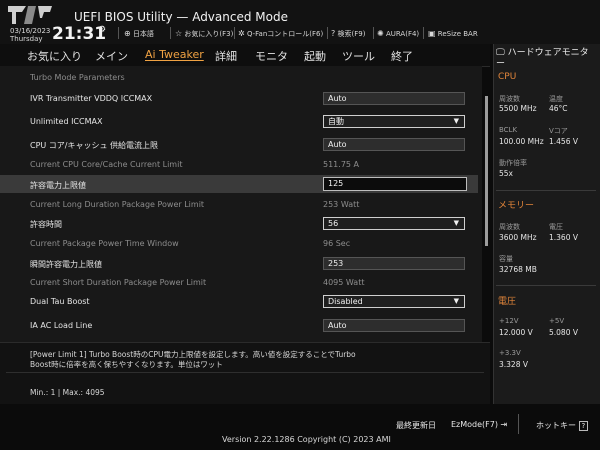 The width and height of the screenshot is (600, 450). Describe the element at coordinates (509, 99) in the screenshot. I see `cpu-freq-label: 周波数` at that location.